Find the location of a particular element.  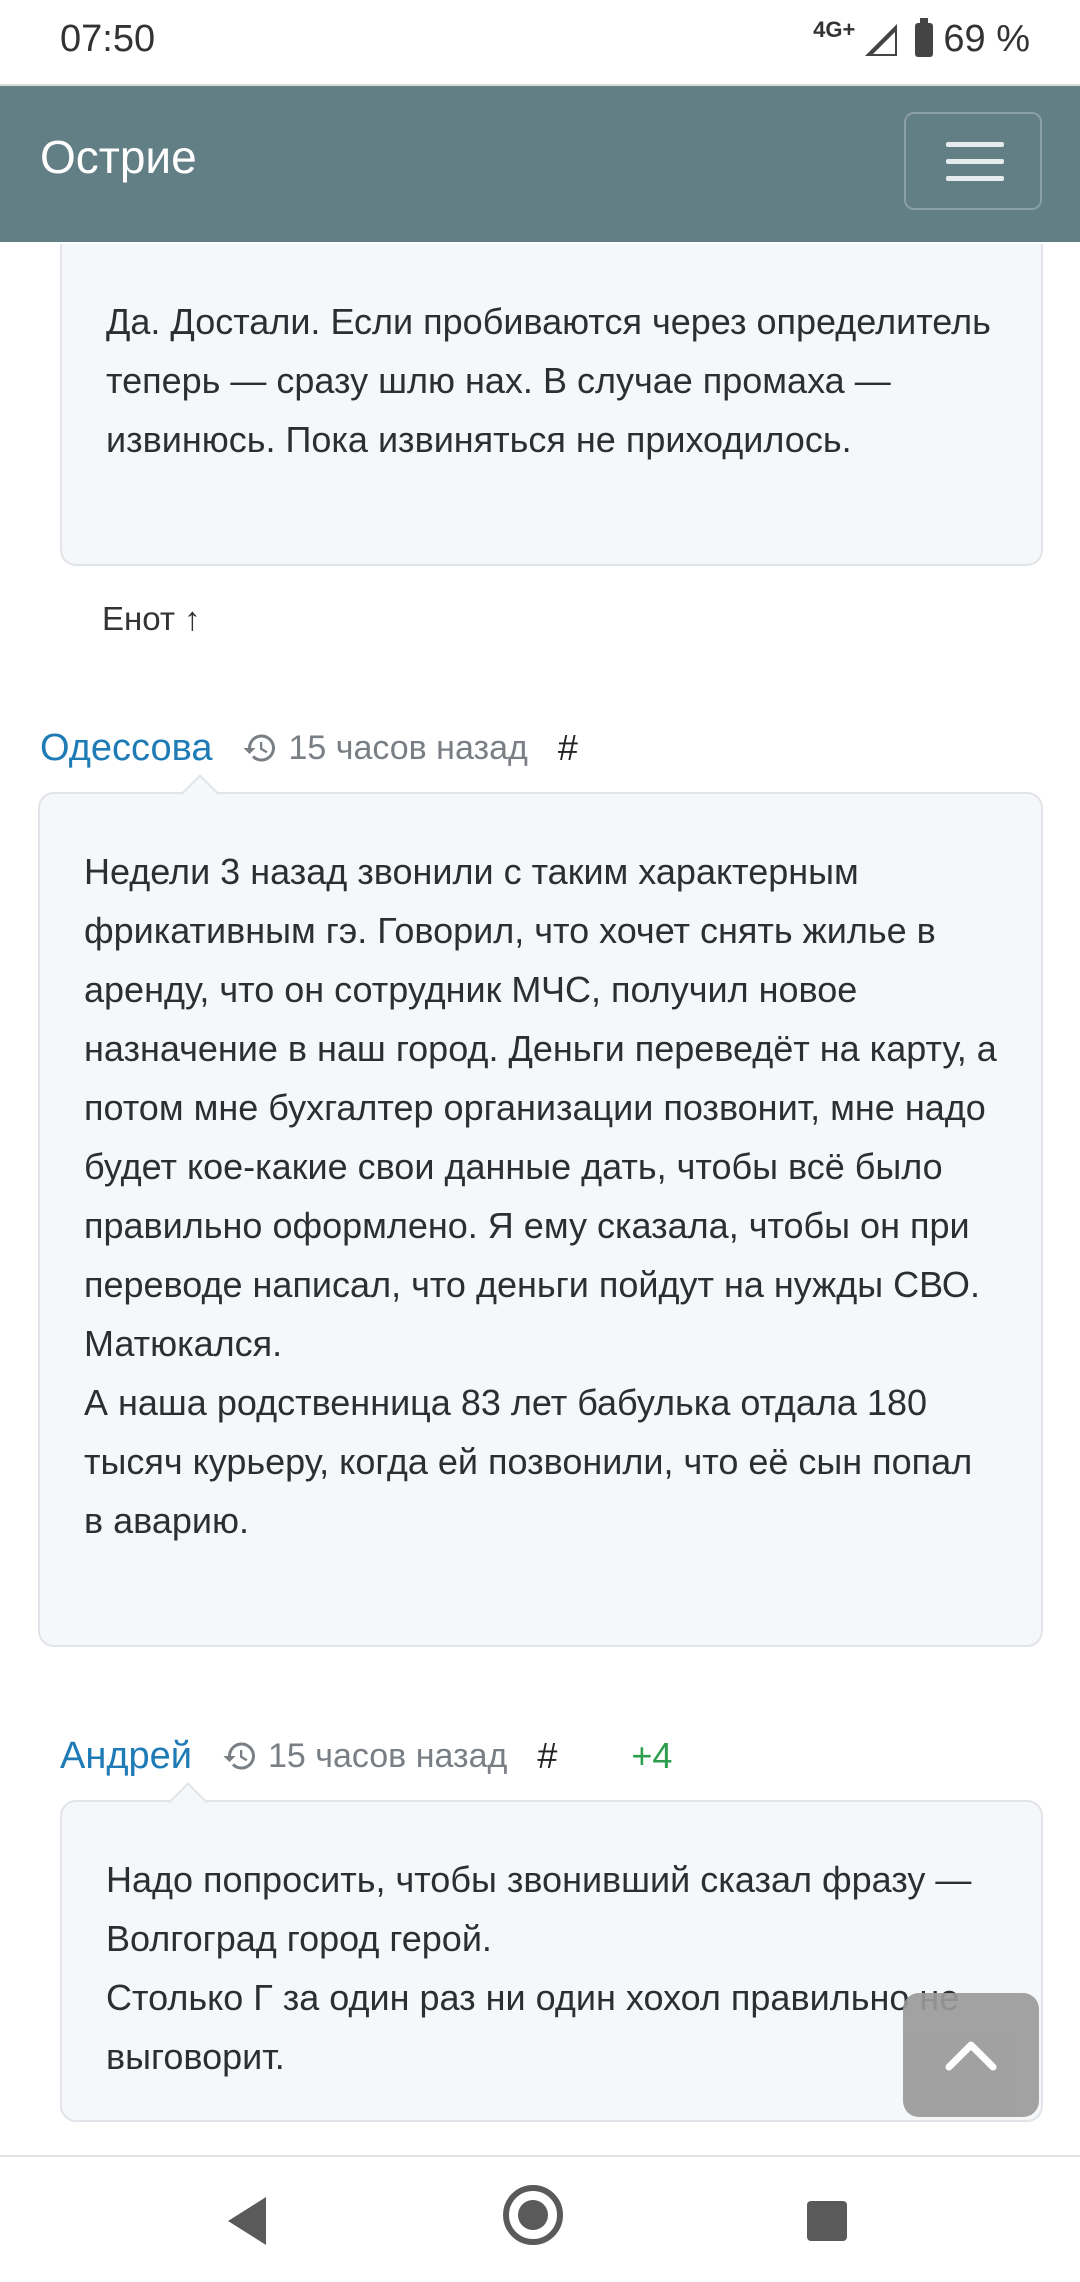

battery-icon is located at coordinates (924, 37).